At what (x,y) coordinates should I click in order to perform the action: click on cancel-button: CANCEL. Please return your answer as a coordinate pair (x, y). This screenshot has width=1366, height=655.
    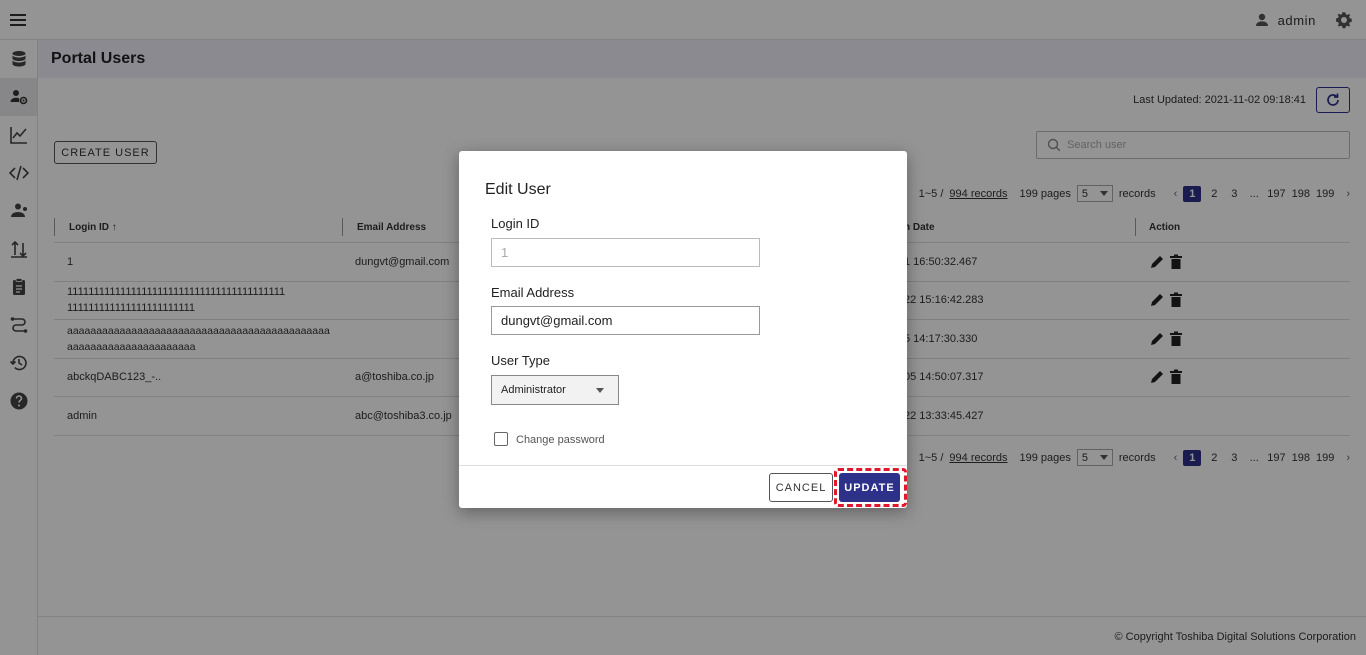
    Looking at the image, I should click on (801, 487).